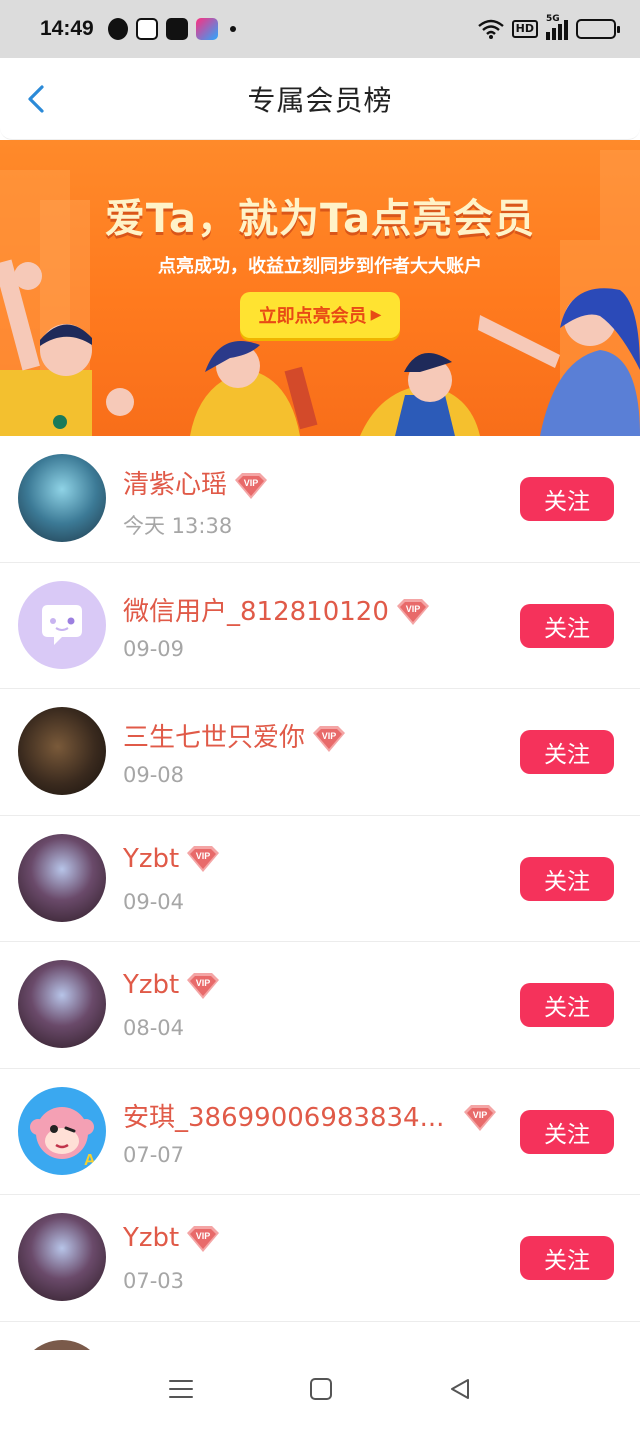 This screenshot has height=1448, width=640. Describe the element at coordinates (320, 29) in the screenshot. I see `status-bar: 14:49 HD 5G` at that location.